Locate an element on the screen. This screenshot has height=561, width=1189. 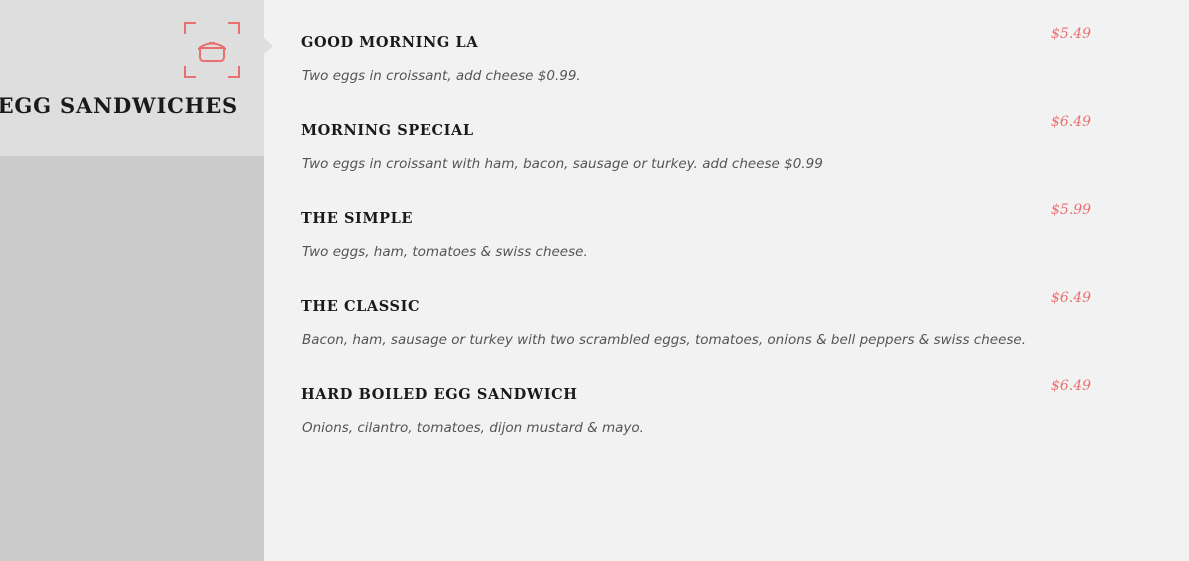
item-name: THE CLASSIC is located at coordinates (361, 306).